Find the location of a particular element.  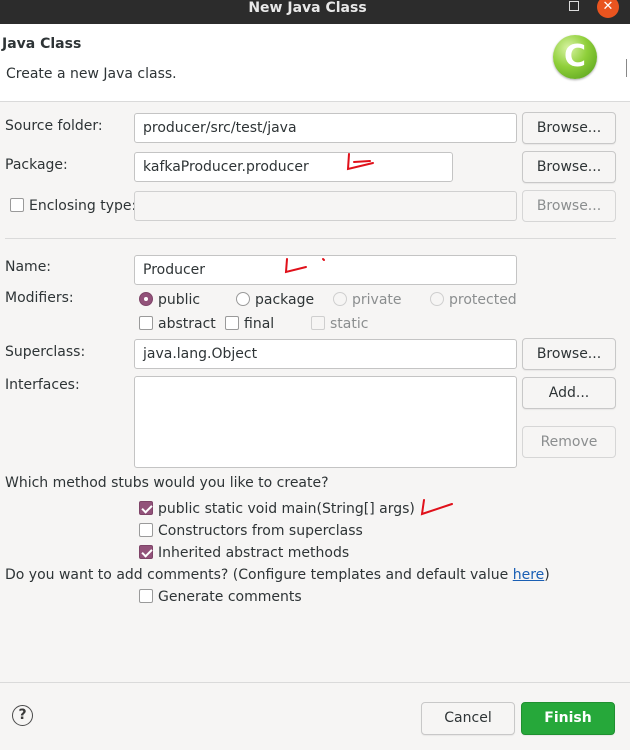

modifier-private-radio is located at coordinates (340, 299).